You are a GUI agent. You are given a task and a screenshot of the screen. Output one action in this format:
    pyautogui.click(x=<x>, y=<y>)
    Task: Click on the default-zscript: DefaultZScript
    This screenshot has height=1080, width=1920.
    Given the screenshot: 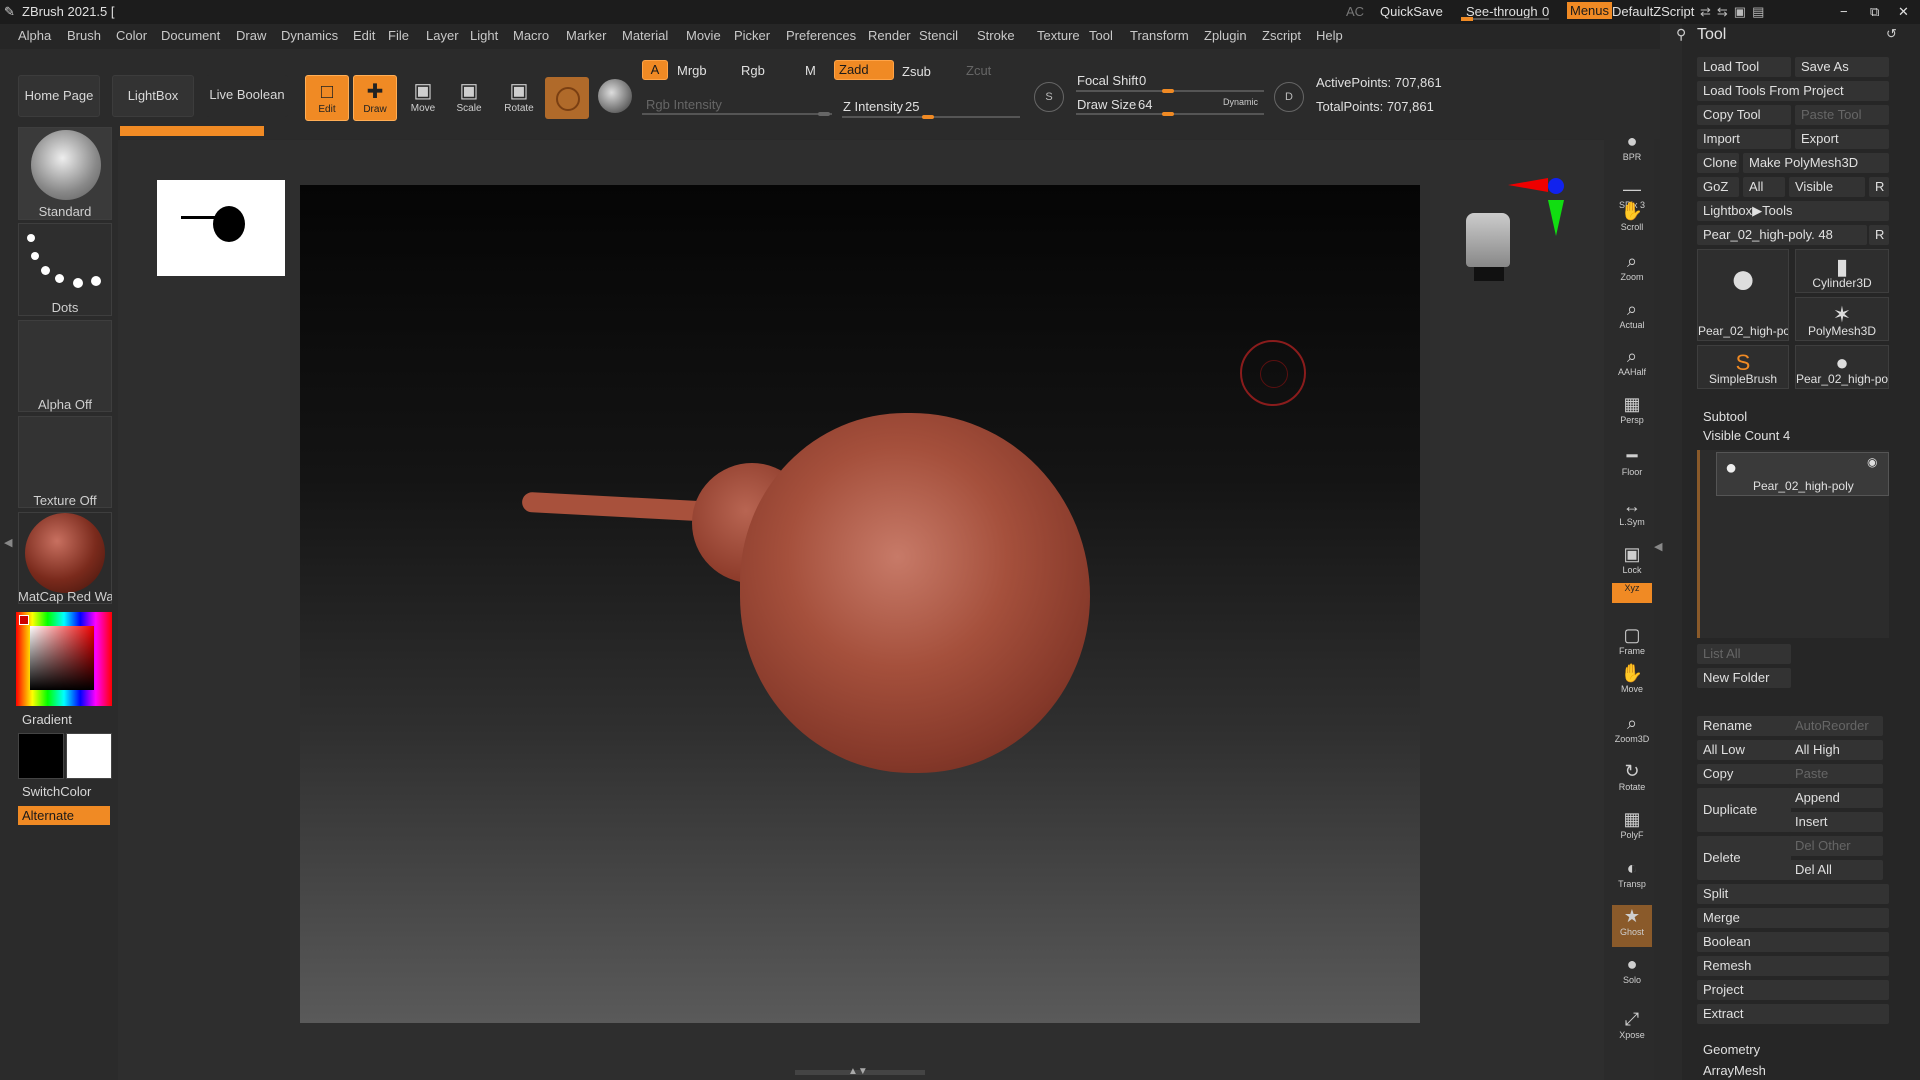 What is the action you would take?
    pyautogui.click(x=1653, y=11)
    